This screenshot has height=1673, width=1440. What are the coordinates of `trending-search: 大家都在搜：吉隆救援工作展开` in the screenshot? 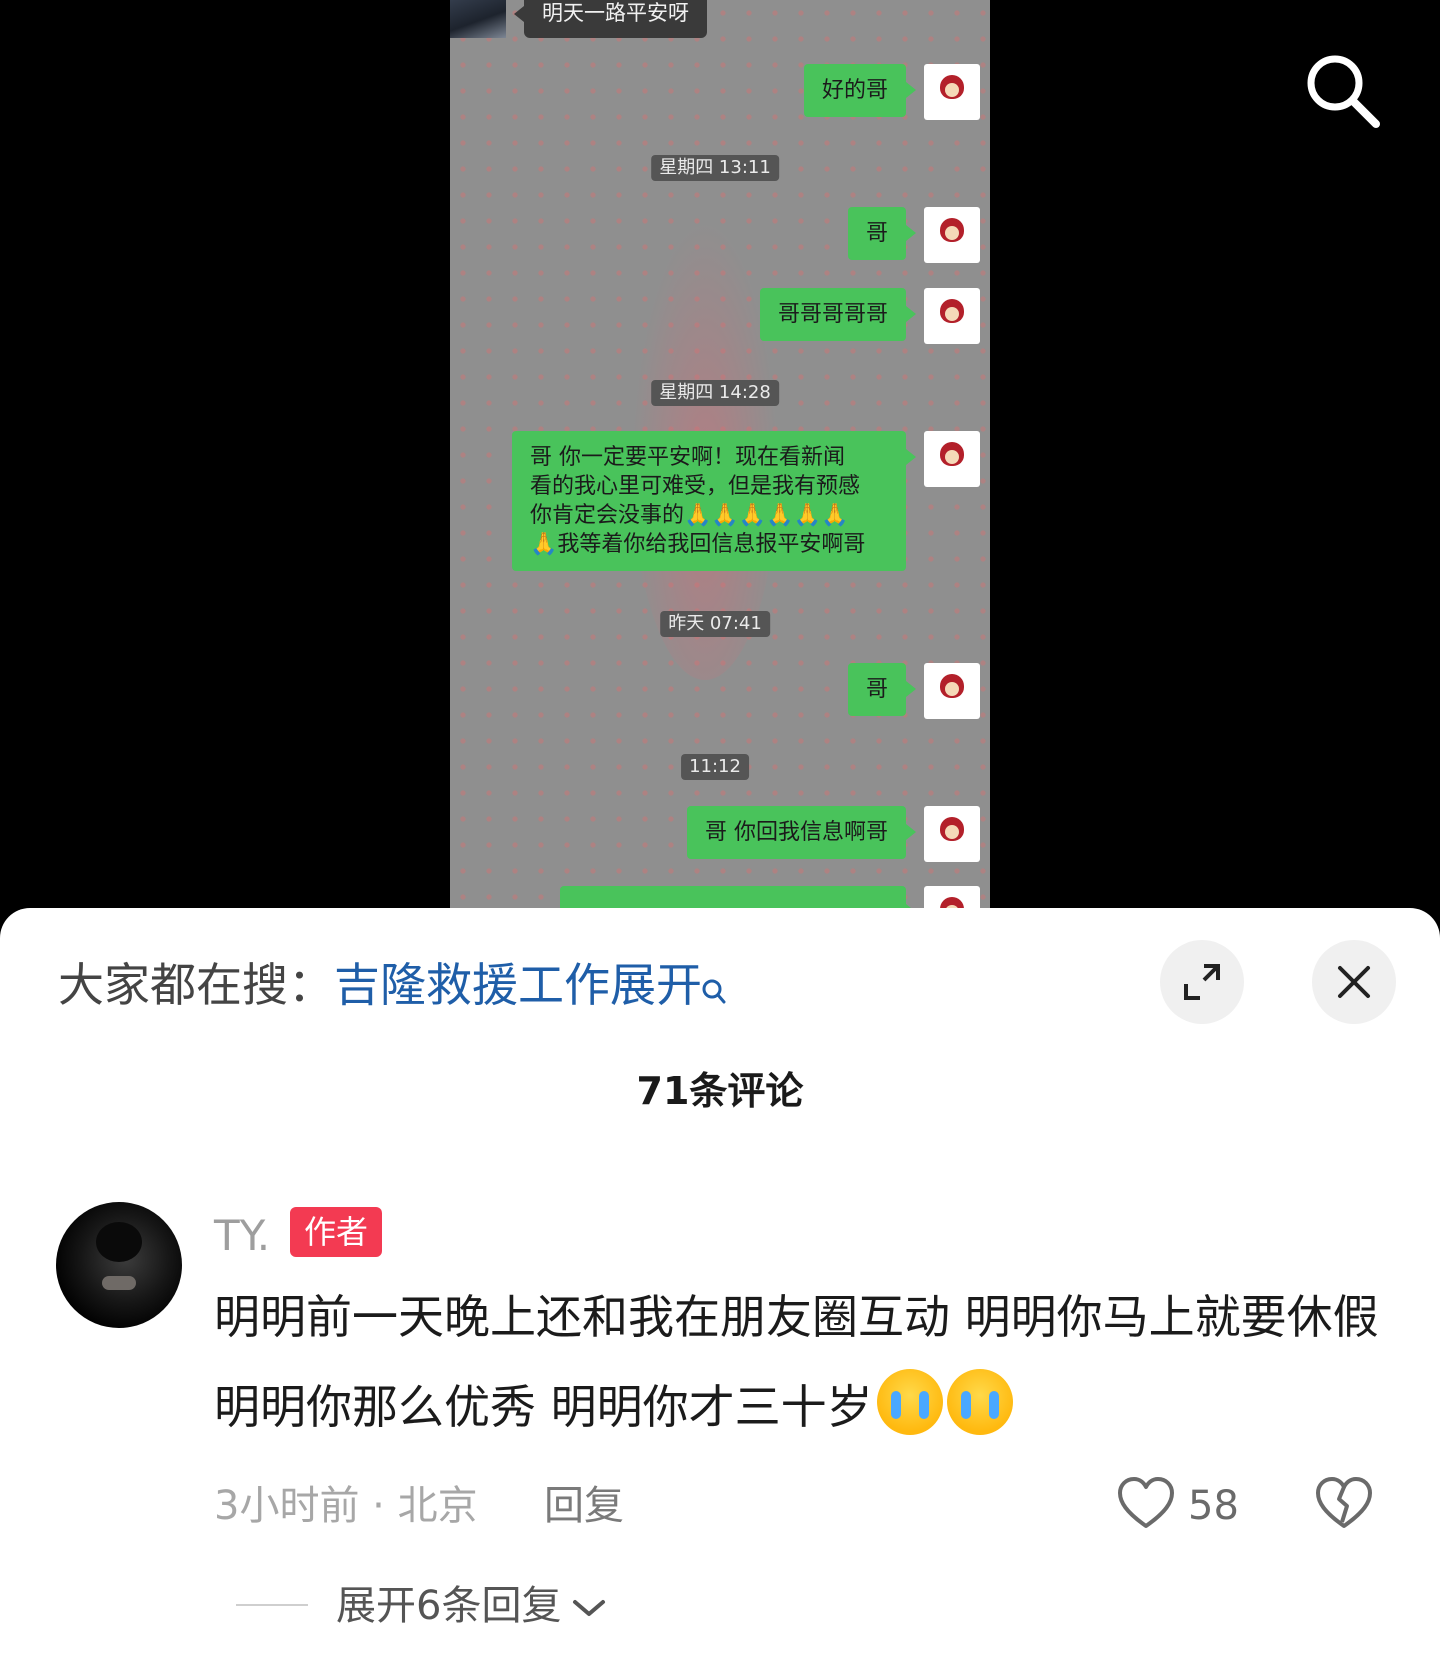 It's located at (392, 985).